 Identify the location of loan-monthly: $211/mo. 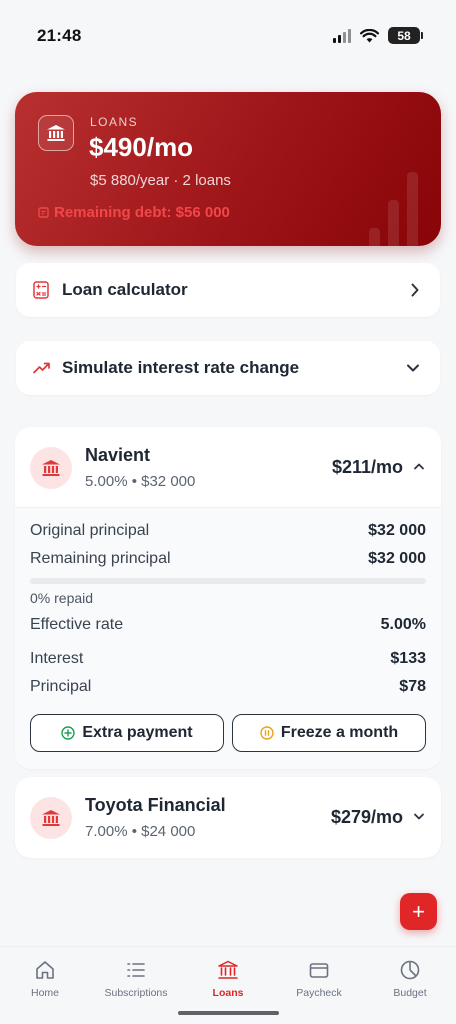
(367, 467).